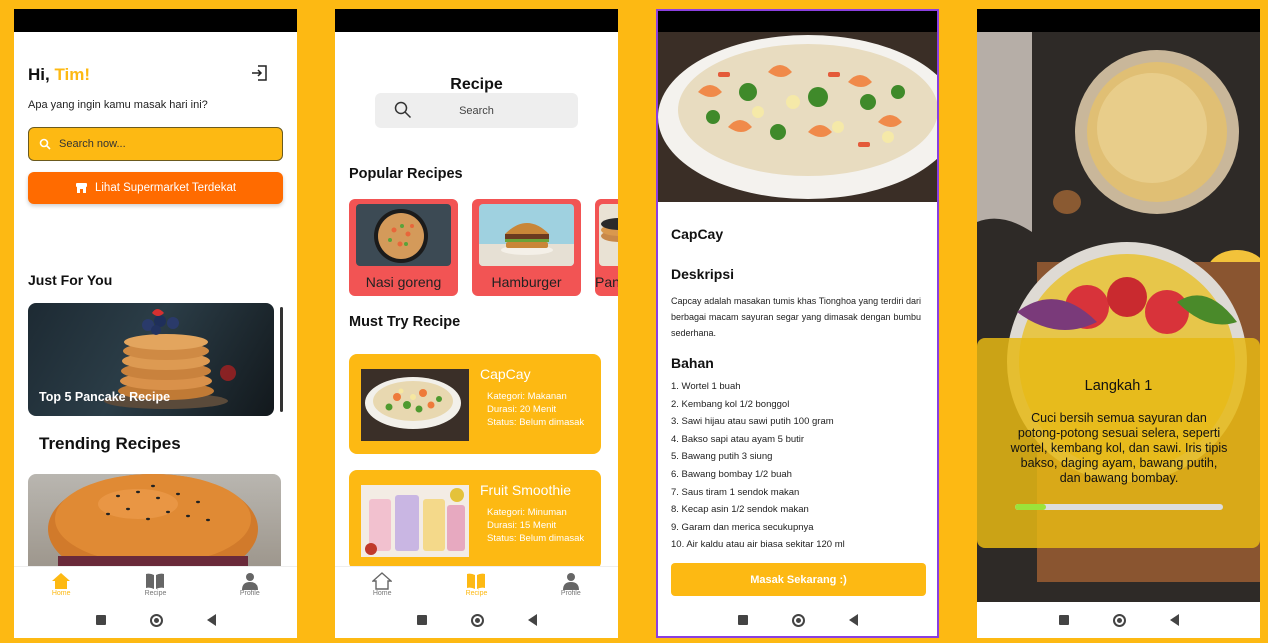  I want to click on pancake-card-label: Top 5 Pancake Recipe, so click(105, 397).